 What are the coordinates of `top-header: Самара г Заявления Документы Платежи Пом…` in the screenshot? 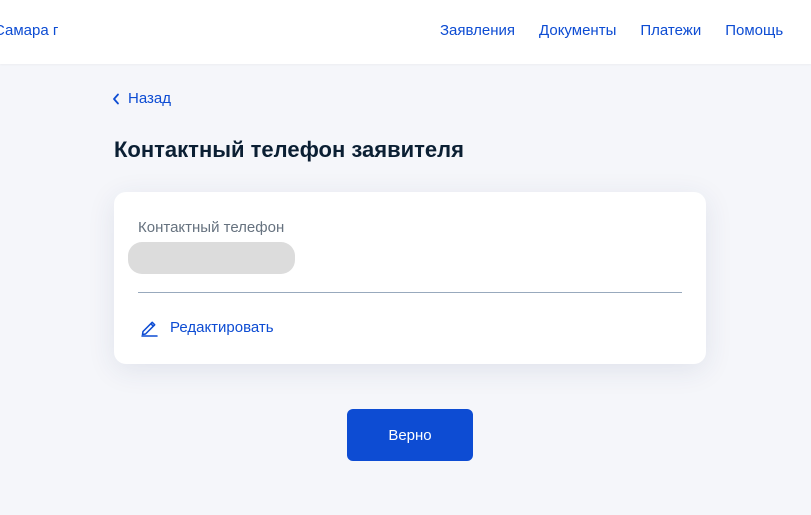 It's located at (405, 32).